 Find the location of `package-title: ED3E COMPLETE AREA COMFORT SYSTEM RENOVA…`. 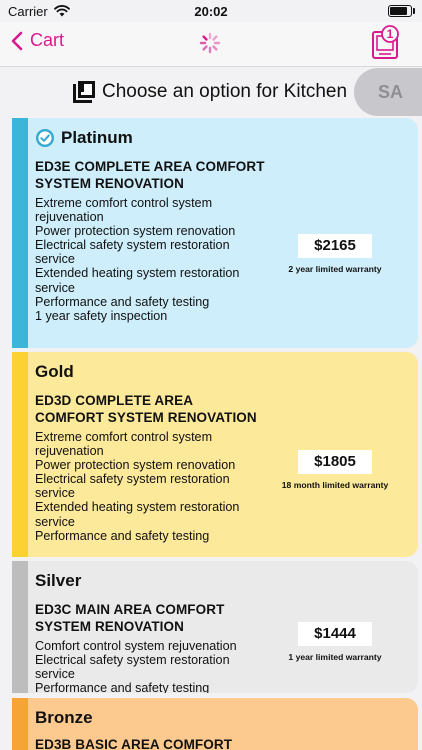

package-title: ED3E COMPLETE AREA COMFORT SYSTEM RENOVA… is located at coordinates (150, 175).